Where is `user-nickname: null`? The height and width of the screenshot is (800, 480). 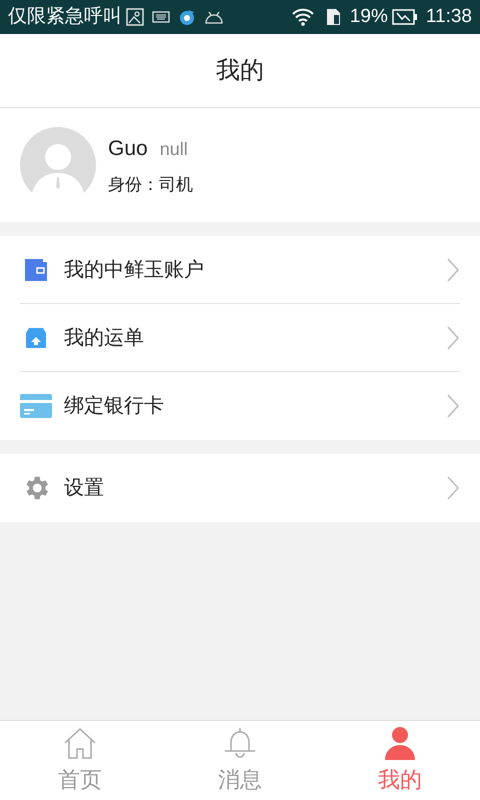
user-nickname: null is located at coordinates (174, 149).